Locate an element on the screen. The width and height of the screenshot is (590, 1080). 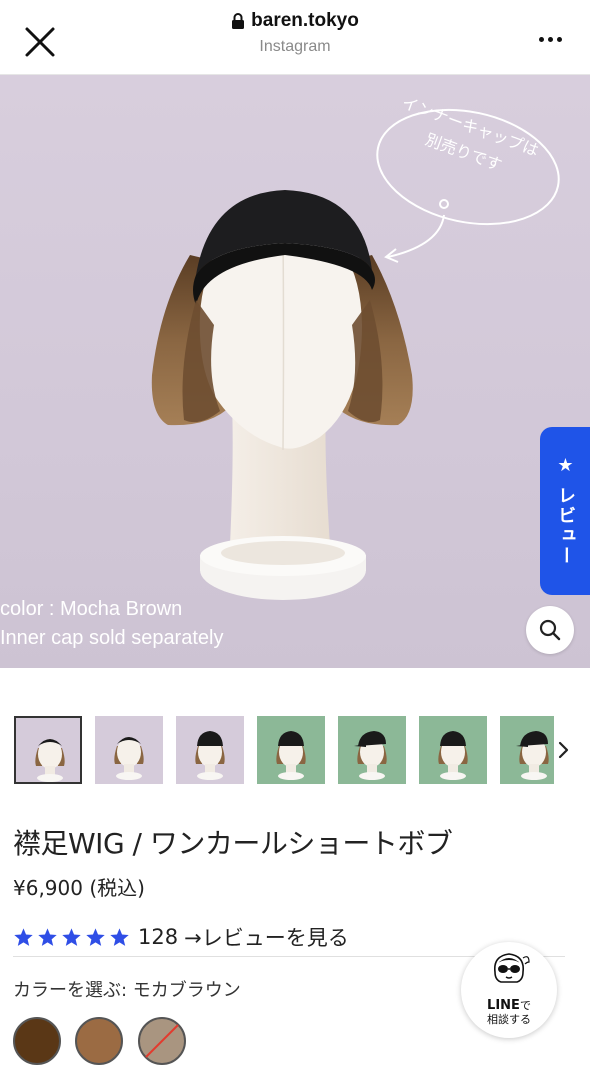
line-title: LINE is located at coordinates (503, 1005).